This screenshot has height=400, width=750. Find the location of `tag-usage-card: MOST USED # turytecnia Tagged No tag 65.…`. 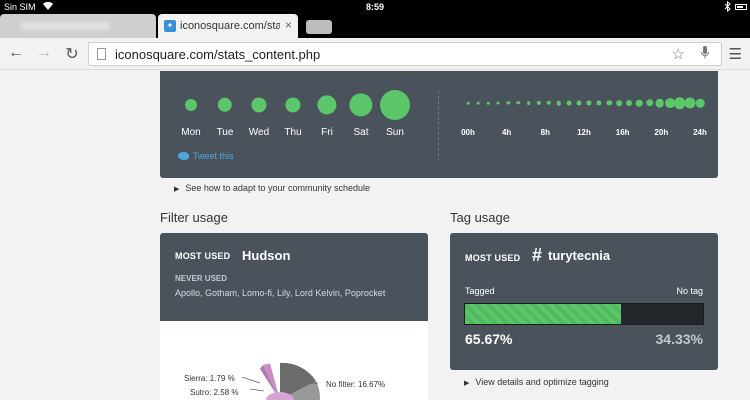

tag-usage-card: MOST USED # turytecnia Tagged No tag 65.… is located at coordinates (584, 301).